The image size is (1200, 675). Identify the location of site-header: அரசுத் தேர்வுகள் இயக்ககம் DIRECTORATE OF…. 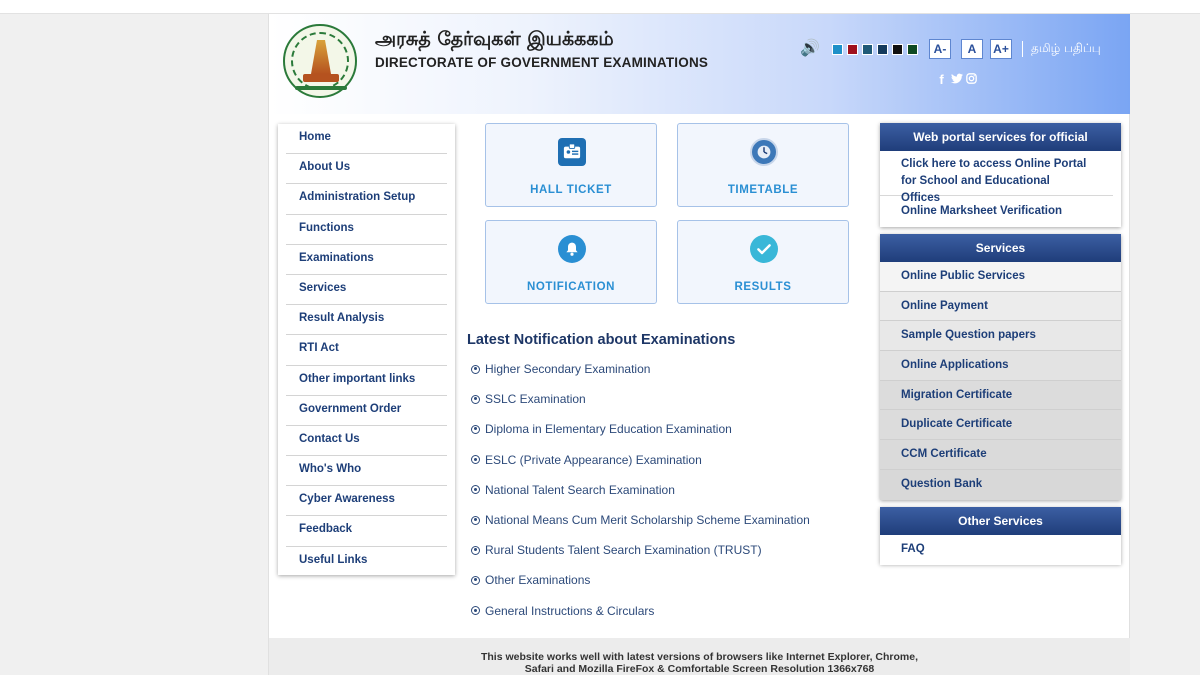
(699, 64).